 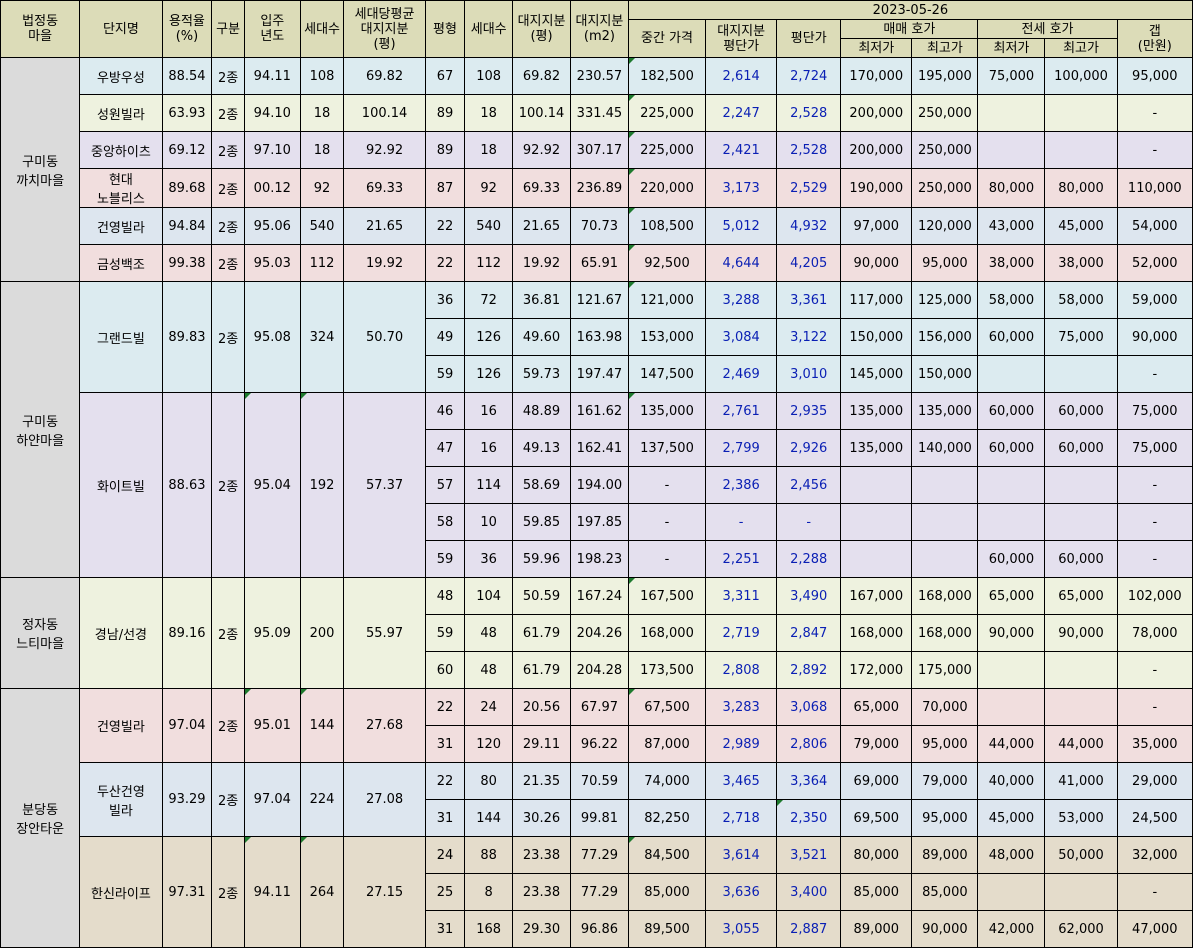 I want to click on land-share-pyeong: 50.59, so click(x=541, y=596).